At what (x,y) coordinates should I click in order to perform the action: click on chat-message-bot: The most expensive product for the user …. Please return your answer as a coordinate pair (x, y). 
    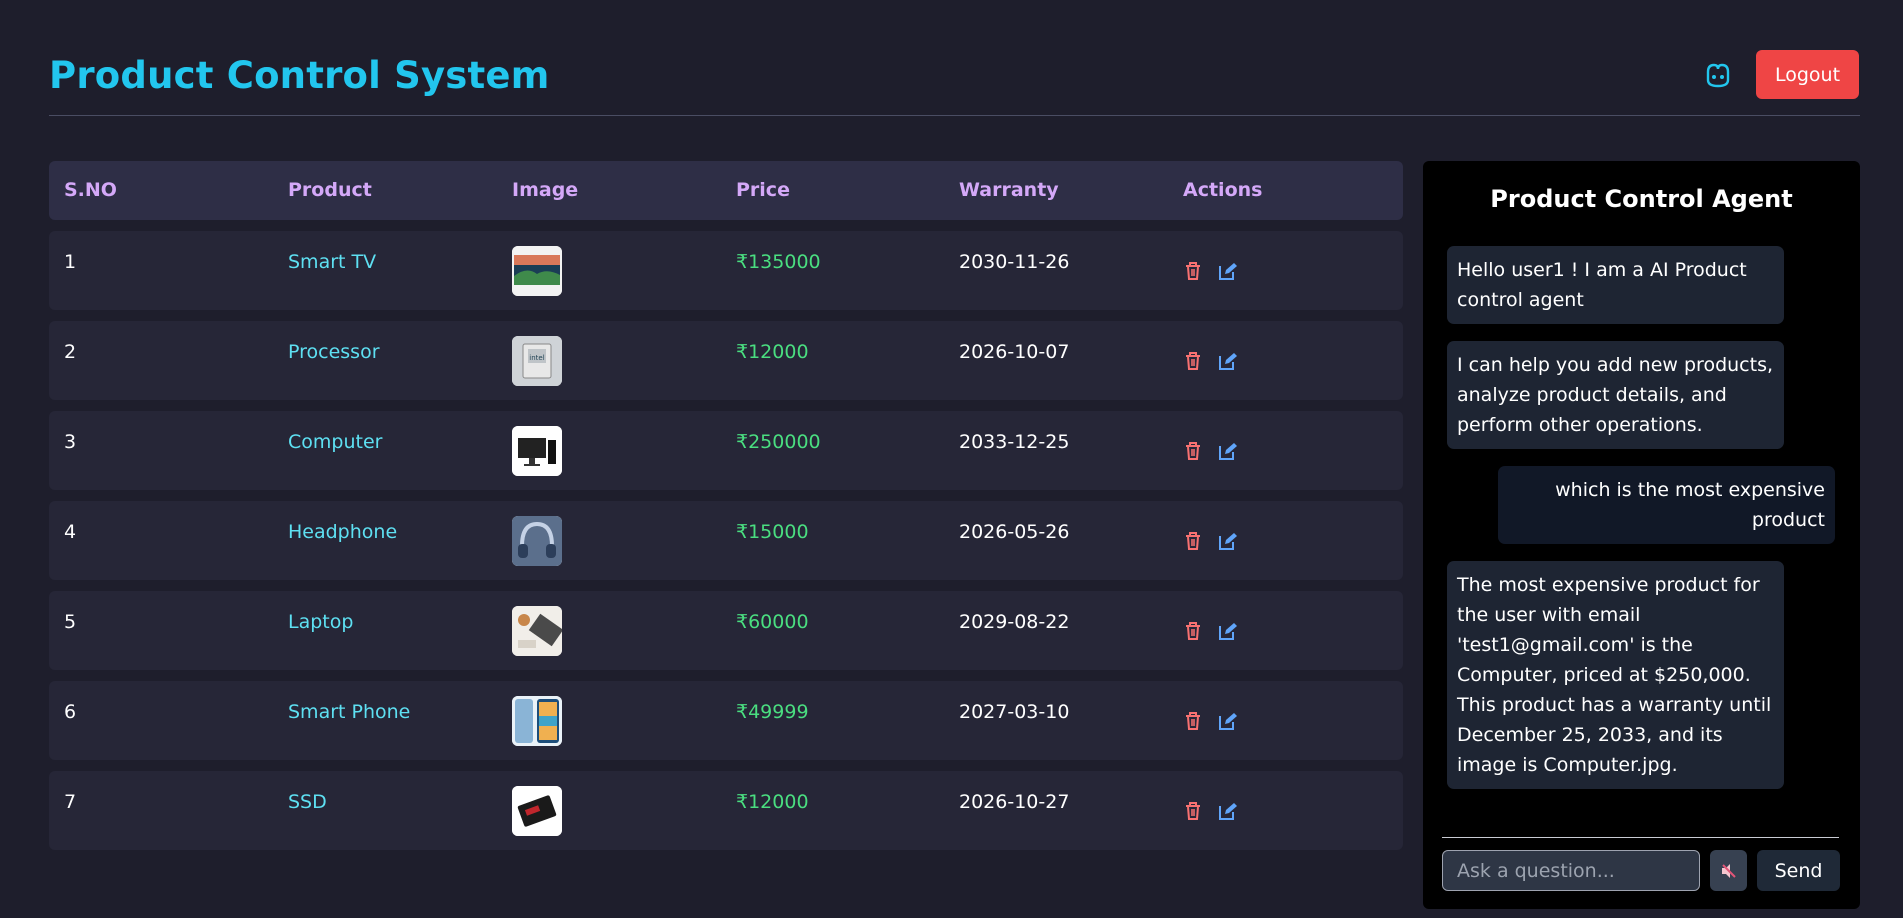
    Looking at the image, I should click on (1615, 675).